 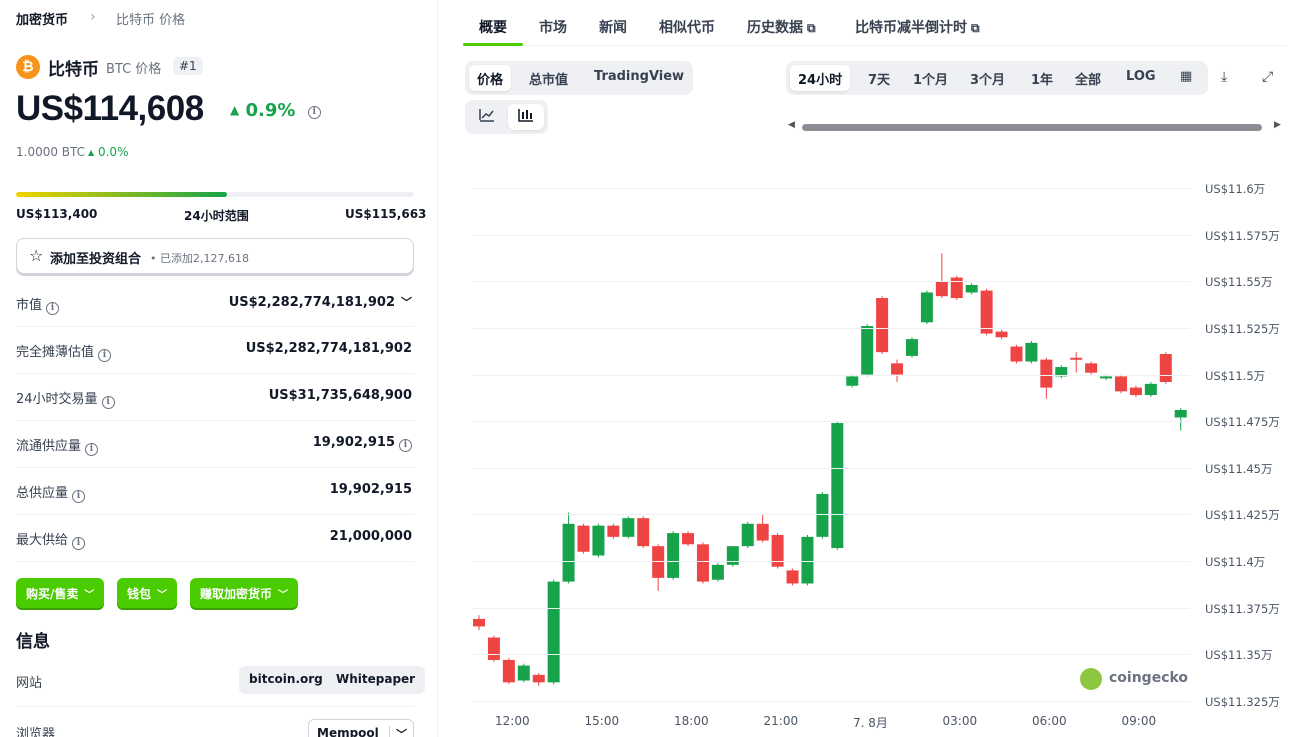 I want to click on y-axis-tick-label: US$11.425万, so click(x=1242, y=515).